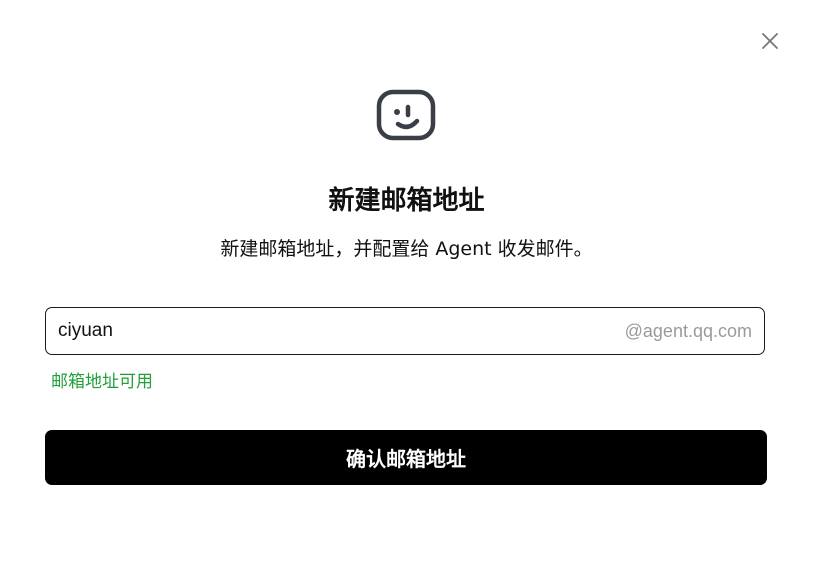 The height and width of the screenshot is (582, 813). What do you see at coordinates (688, 330) in the screenshot?
I see `email-domain-suffix: @agent.qq.com` at bounding box center [688, 330].